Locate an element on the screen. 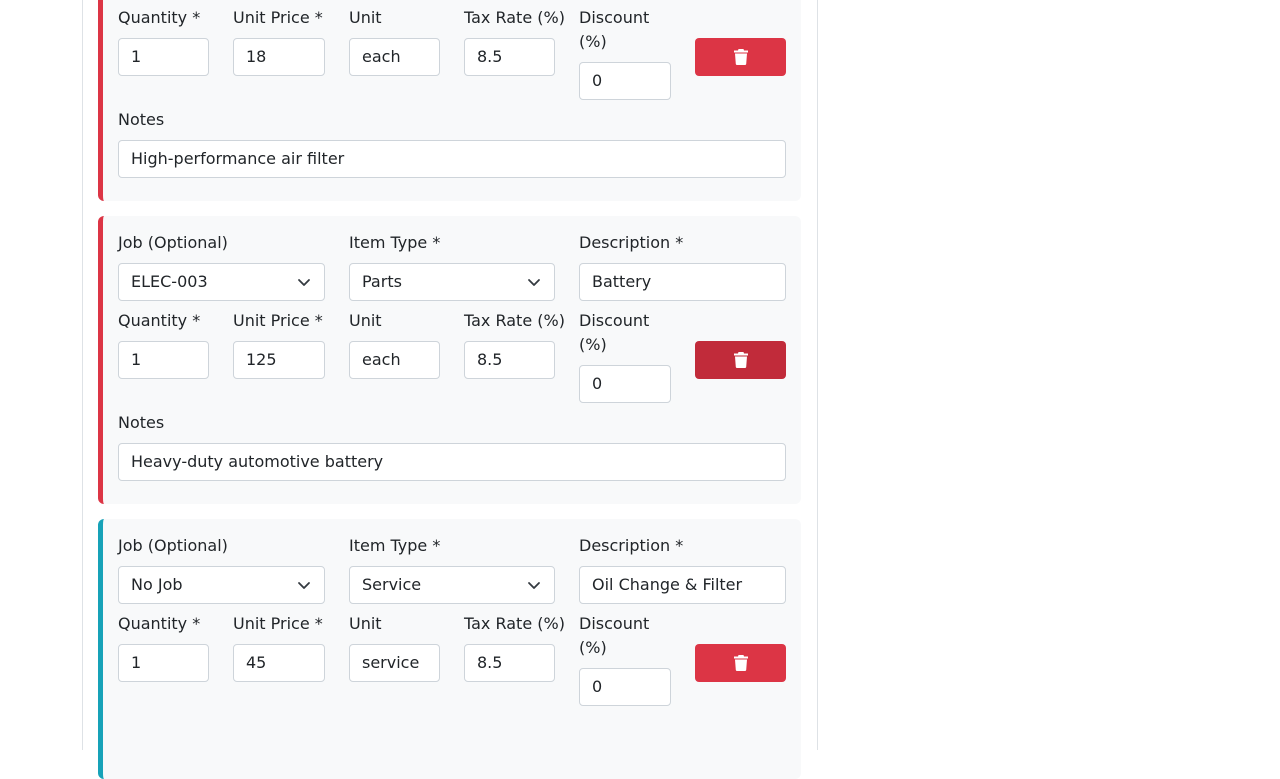 The image size is (1280, 779). job-select-value: No Job is located at coordinates (157, 584).